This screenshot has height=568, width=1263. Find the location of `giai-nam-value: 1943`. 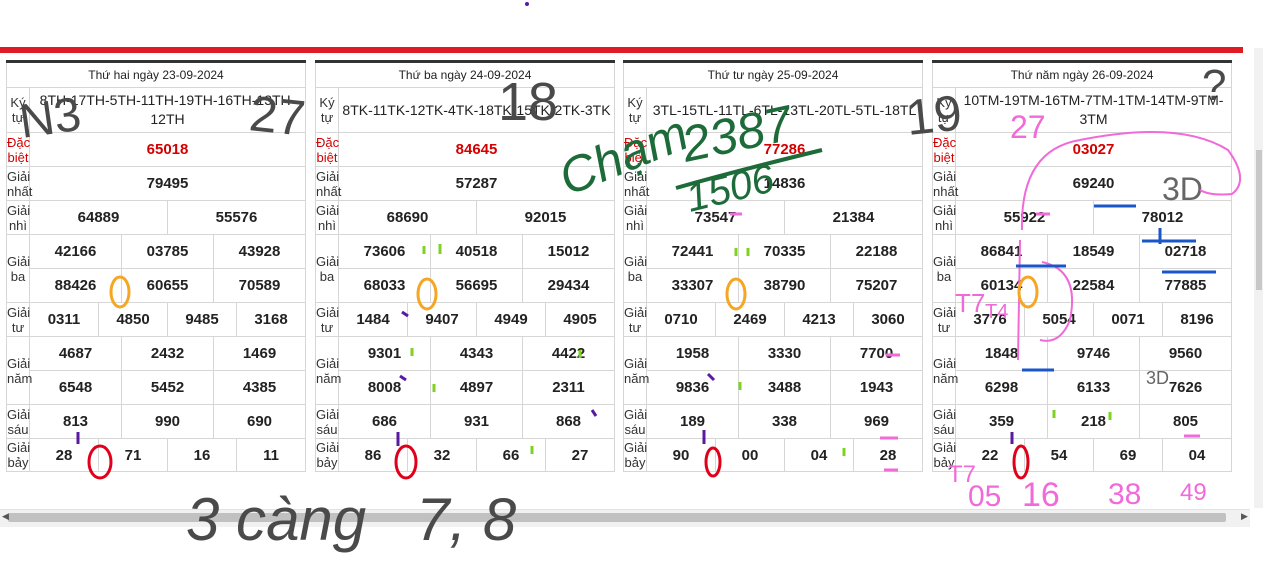

giai-nam-value: 1943 is located at coordinates (876, 387).